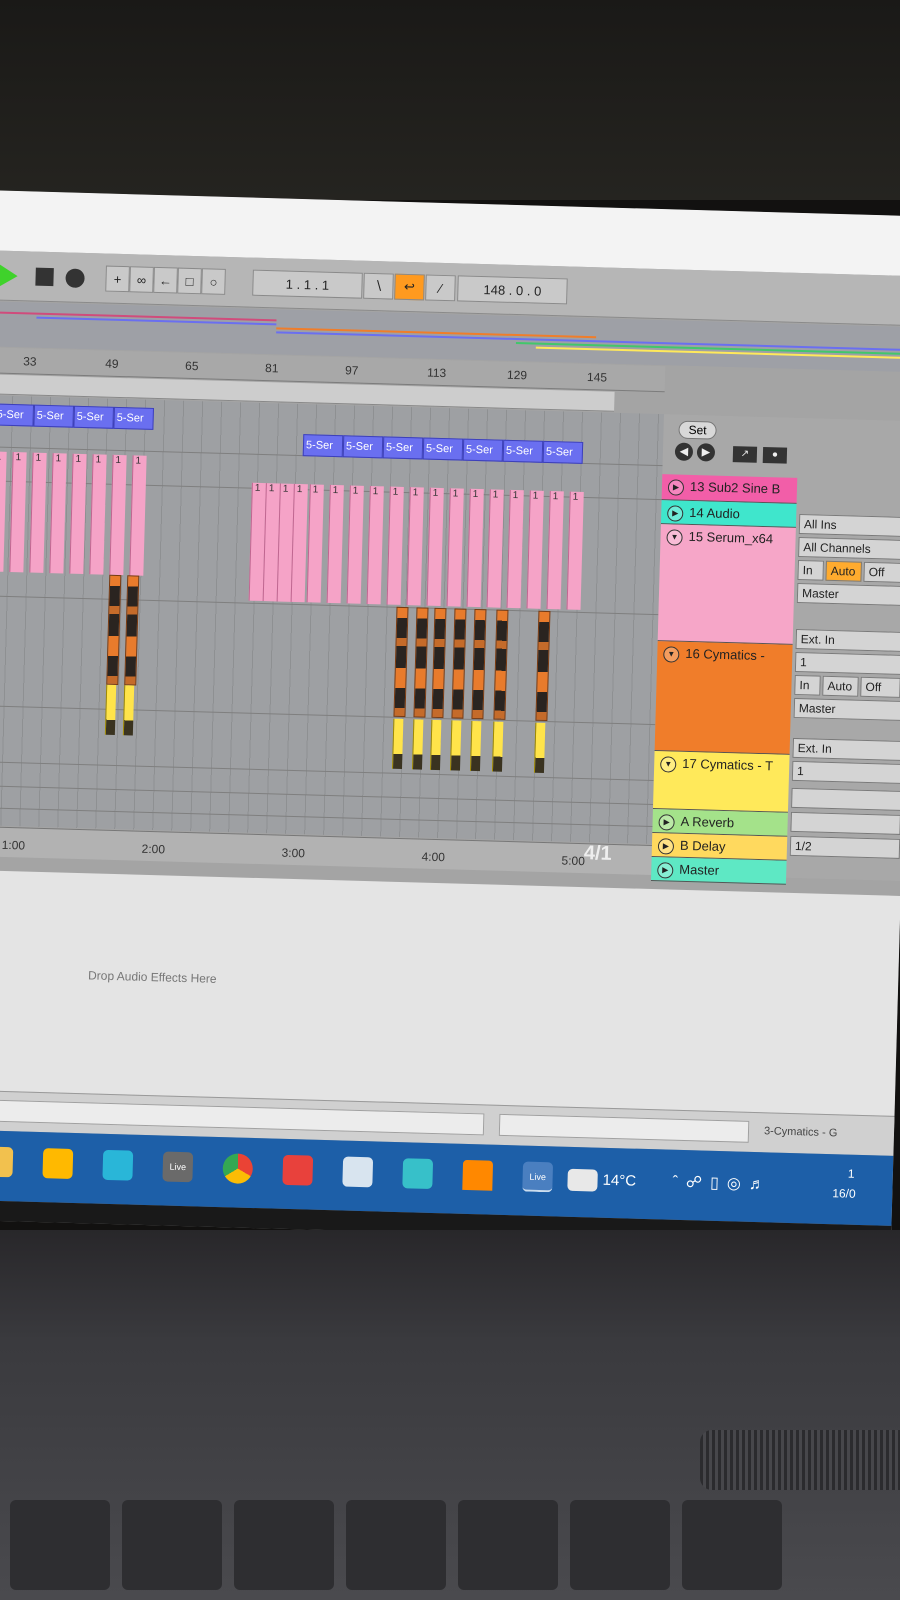 Image resolution: width=900 pixels, height=1600 pixels. Describe the element at coordinates (478, 1175) in the screenshot. I see `vlc-icon` at that location.